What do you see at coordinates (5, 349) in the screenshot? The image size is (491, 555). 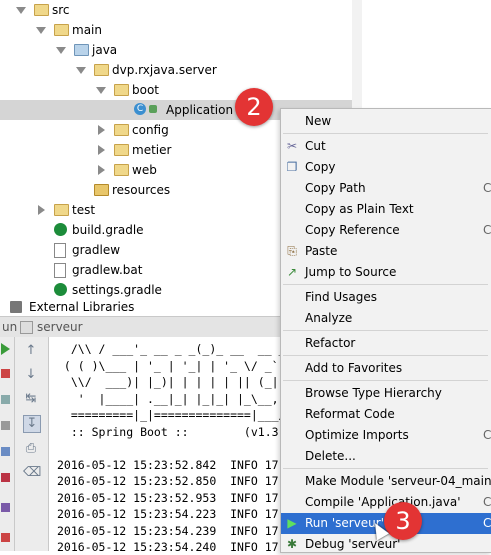 I see `rerun-icon` at bounding box center [5, 349].